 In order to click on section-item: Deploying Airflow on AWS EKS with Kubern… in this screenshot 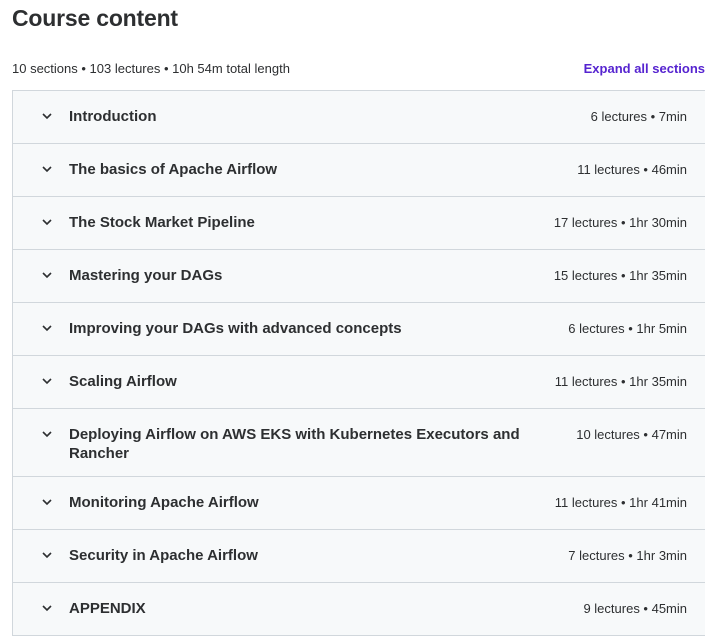, I will do `click(359, 443)`.